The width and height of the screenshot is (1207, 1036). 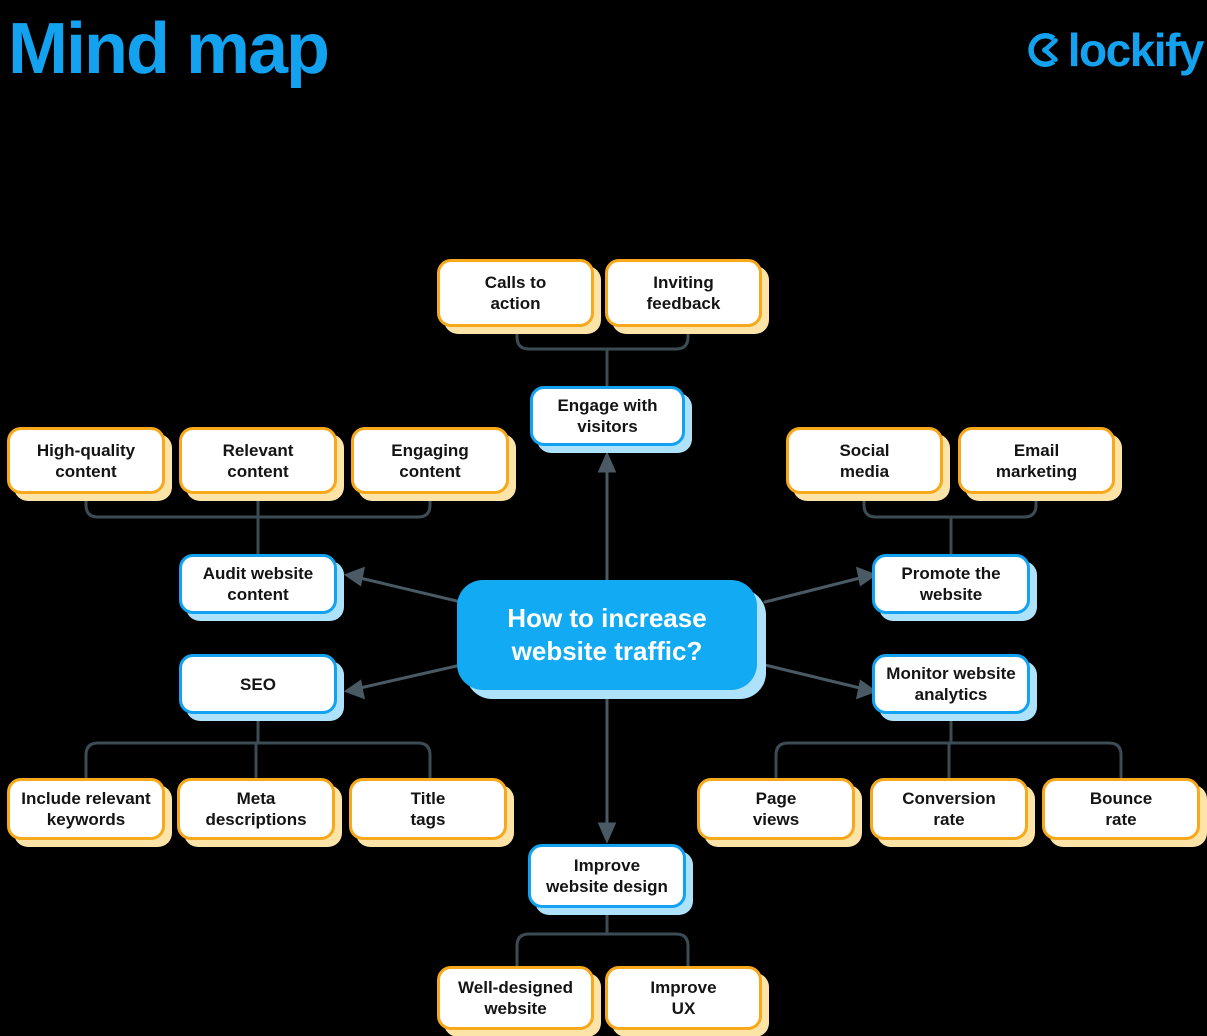 I want to click on node-improve-website-design: Improve website design, so click(x=607, y=876).